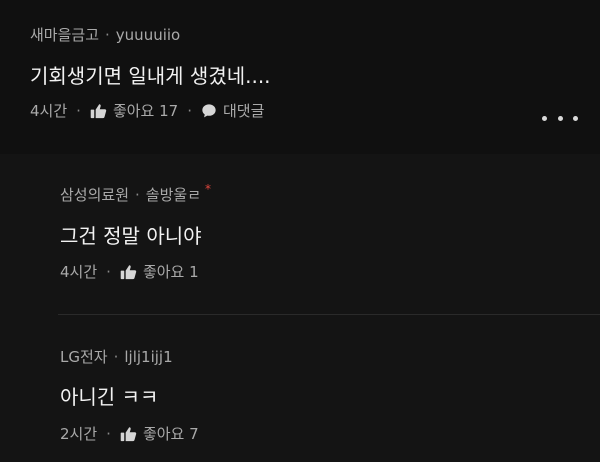  I want to click on reply-time: 2시간, so click(79, 434).